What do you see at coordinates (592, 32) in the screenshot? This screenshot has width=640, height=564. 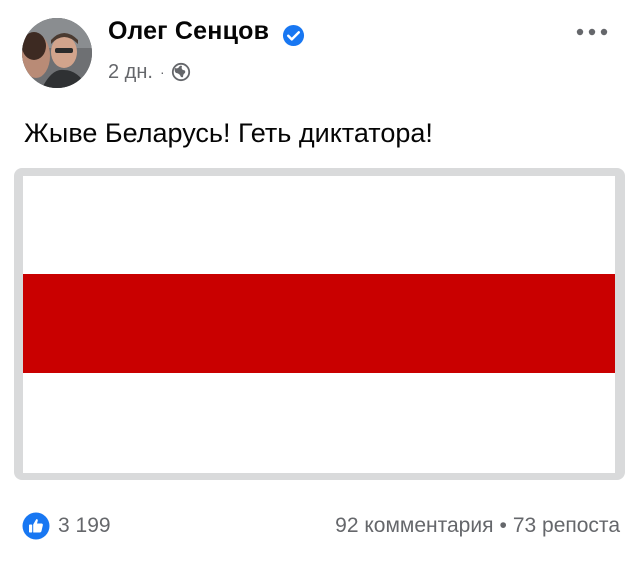 I see `more-options-icon` at bounding box center [592, 32].